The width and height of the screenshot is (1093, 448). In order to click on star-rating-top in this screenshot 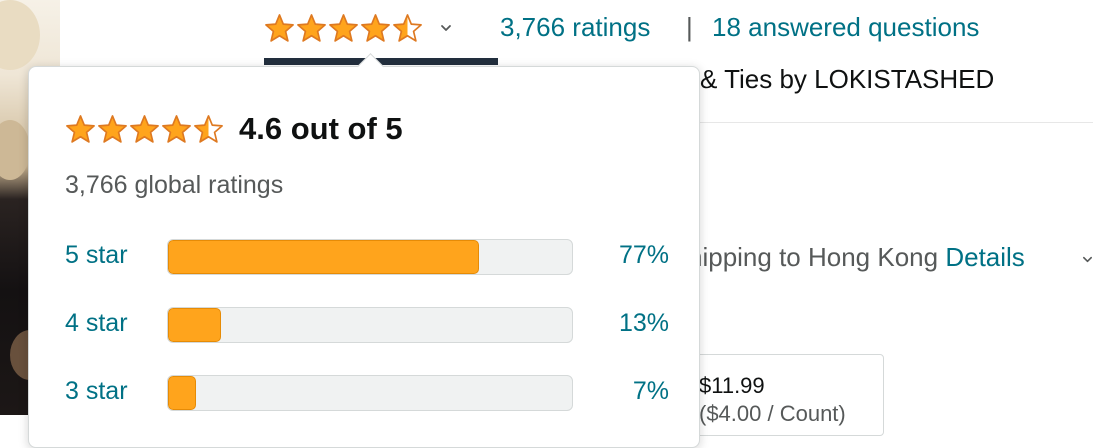, I will do `click(344, 28)`.